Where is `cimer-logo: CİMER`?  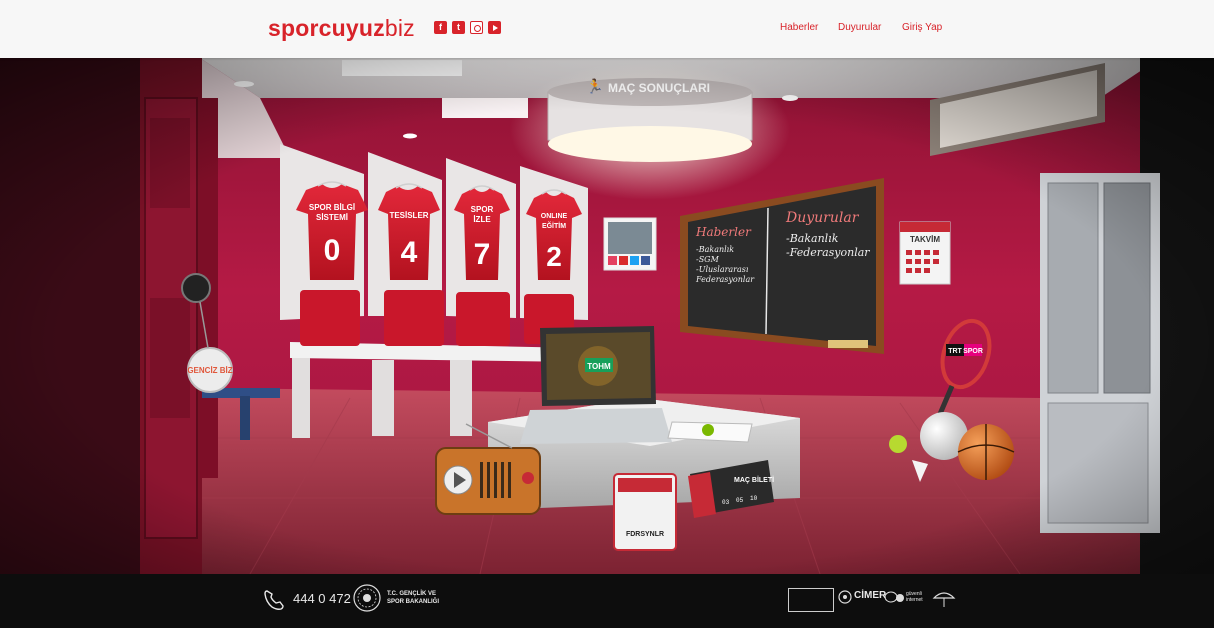
cimer-logo: CİMER is located at coordinates (870, 595).